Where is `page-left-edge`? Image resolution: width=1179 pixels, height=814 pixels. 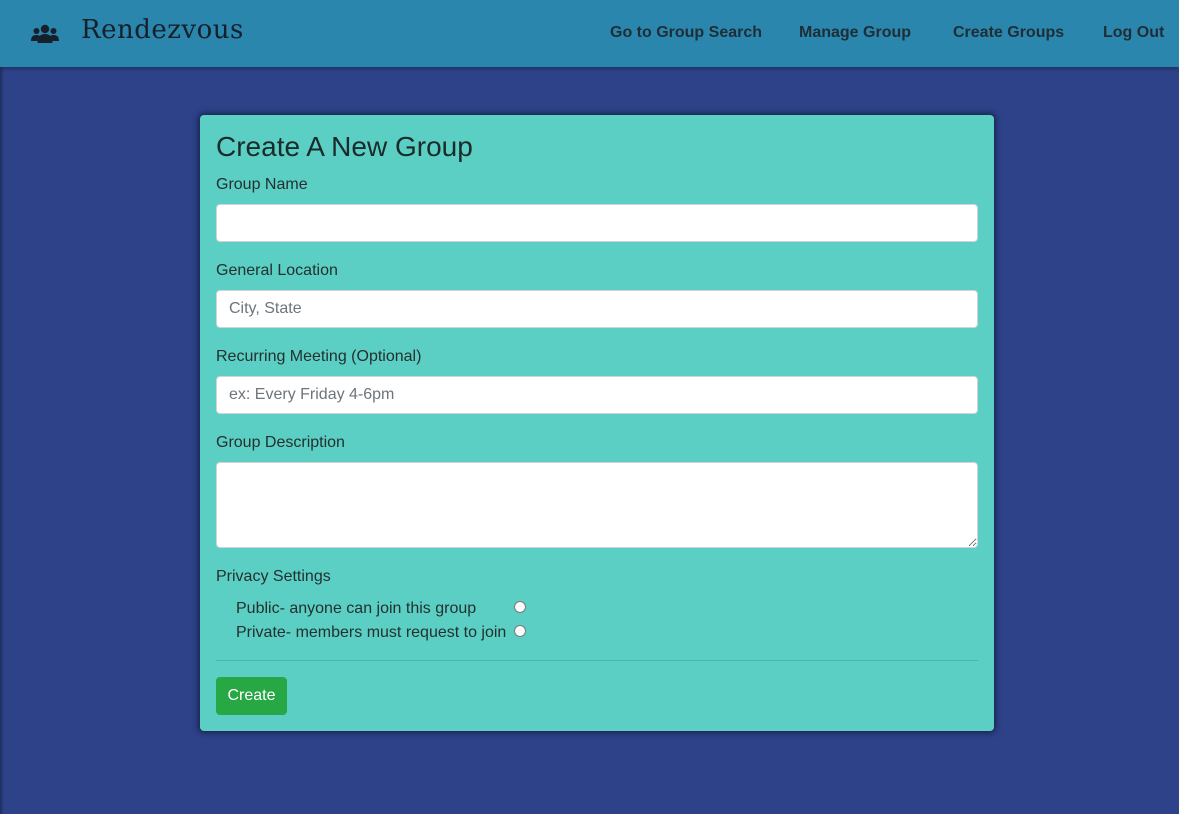 page-left-edge is located at coordinates (2, 440).